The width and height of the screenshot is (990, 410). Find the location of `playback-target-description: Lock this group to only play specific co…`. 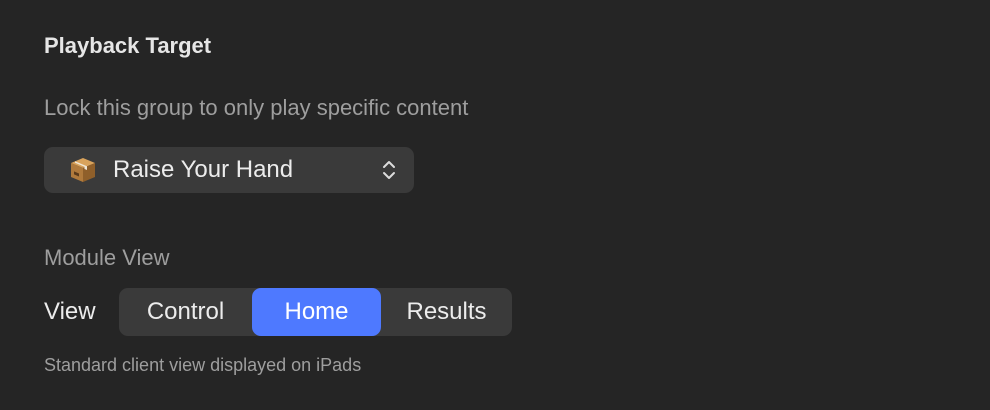

playback-target-description: Lock this group to only play specific co… is located at coordinates (256, 107).